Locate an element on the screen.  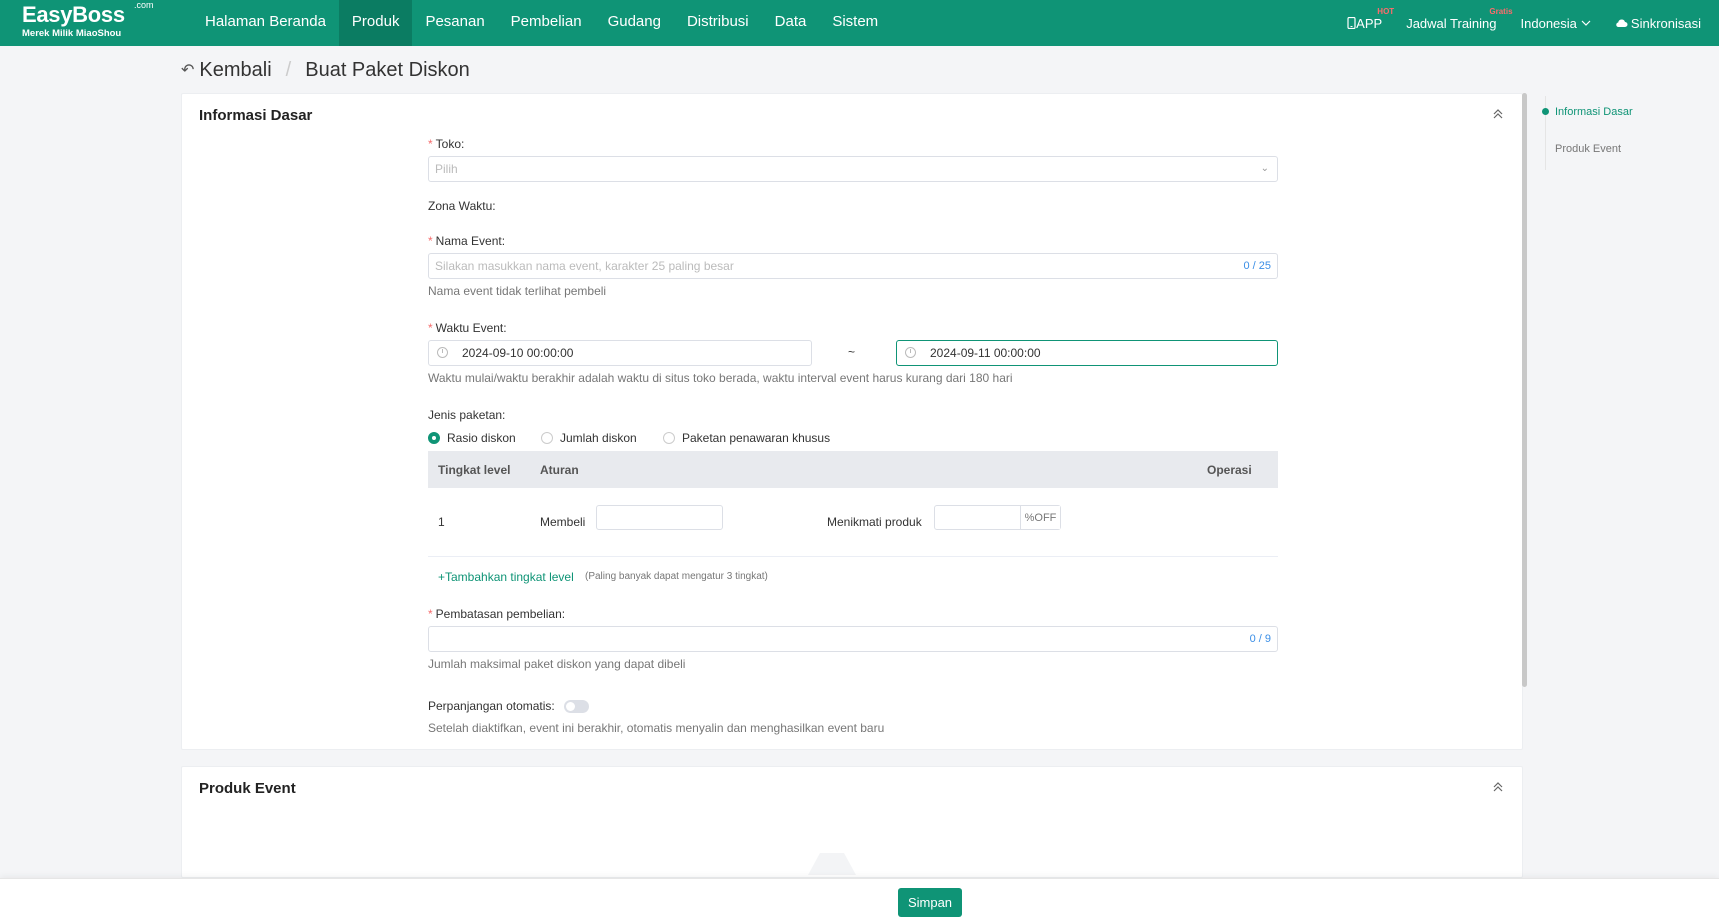
store-label: * Toko: is located at coordinates (446, 144).